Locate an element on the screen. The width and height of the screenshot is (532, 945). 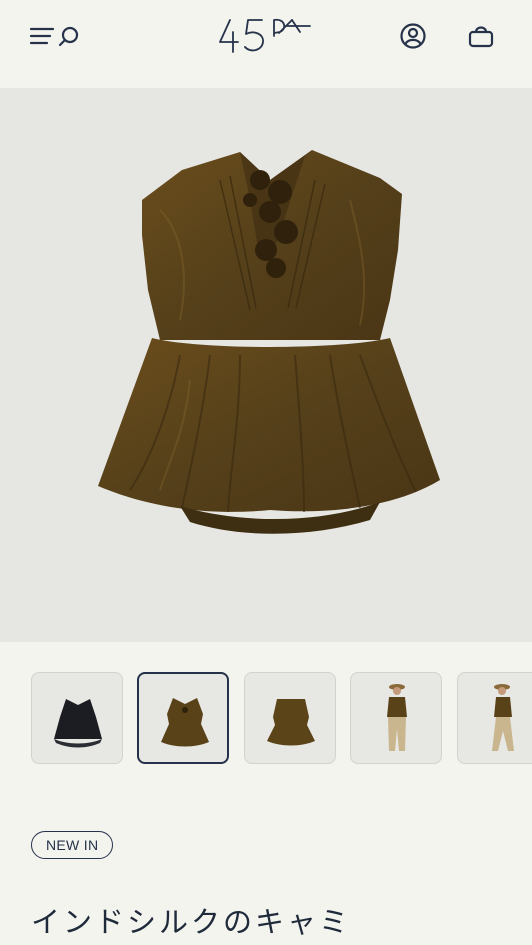
thumbnail-black-top is located at coordinates (77, 718).